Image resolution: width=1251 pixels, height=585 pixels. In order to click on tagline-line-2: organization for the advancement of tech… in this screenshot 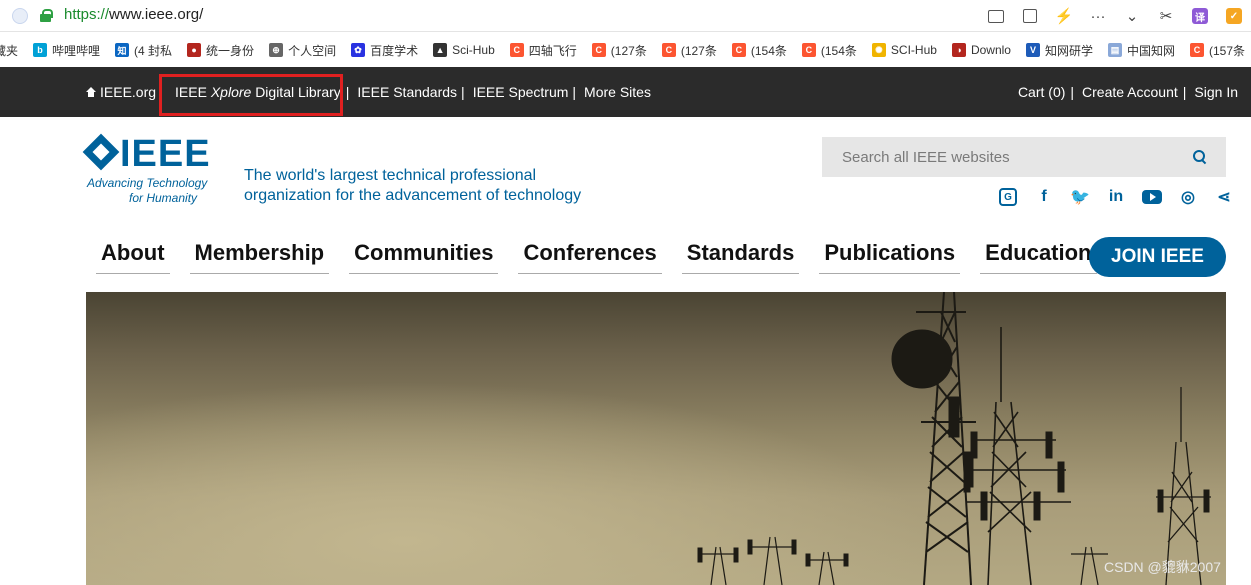, I will do `click(413, 195)`.